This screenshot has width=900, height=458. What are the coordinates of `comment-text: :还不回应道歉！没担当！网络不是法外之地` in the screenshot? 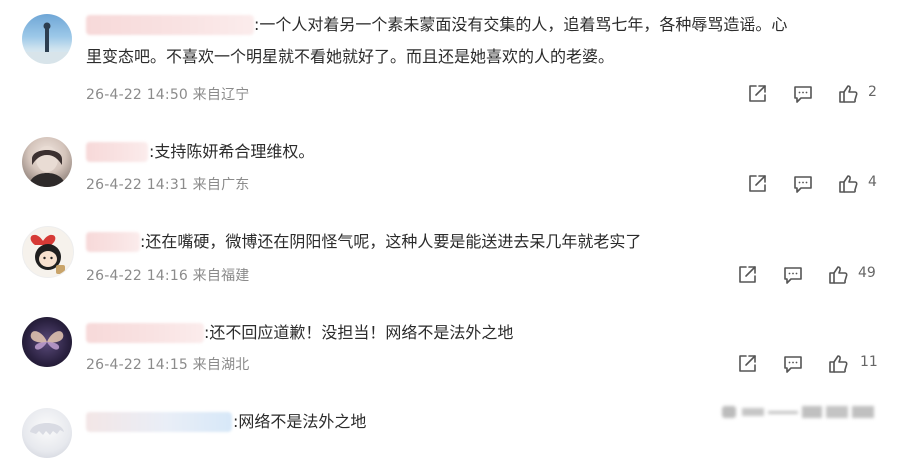 It's located at (359, 332).